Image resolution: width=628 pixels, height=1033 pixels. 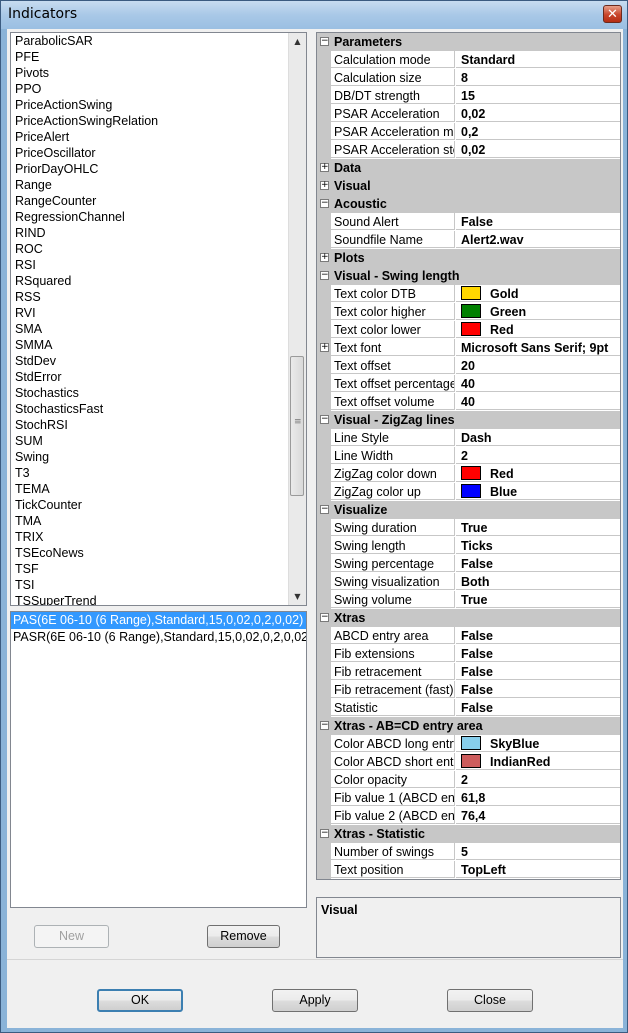 I want to click on grid-category: + Data, so click(x=468, y=168).